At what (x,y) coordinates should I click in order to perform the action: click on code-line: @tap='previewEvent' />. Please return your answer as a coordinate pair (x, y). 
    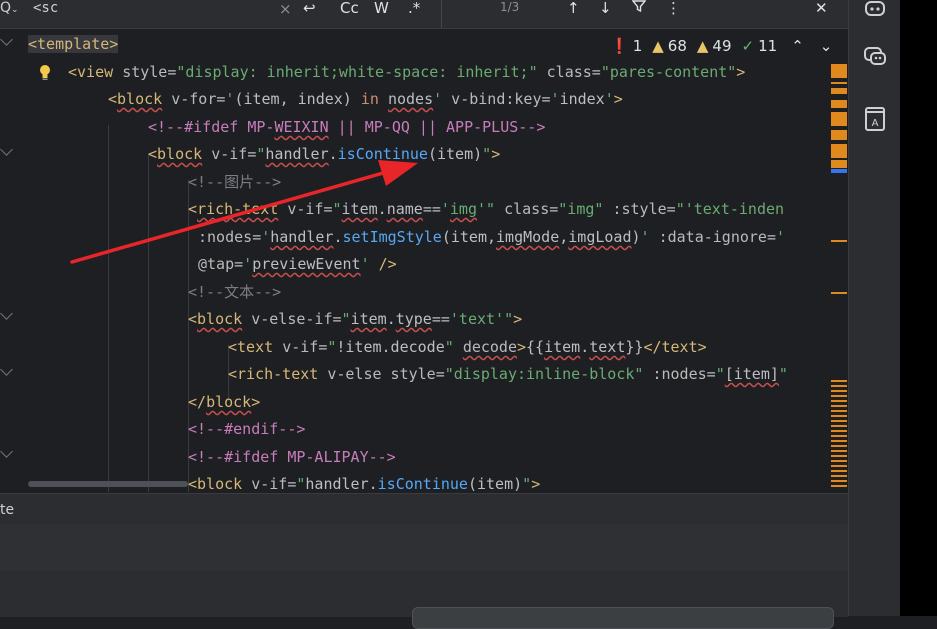
    Looking at the image, I should click on (297, 264).